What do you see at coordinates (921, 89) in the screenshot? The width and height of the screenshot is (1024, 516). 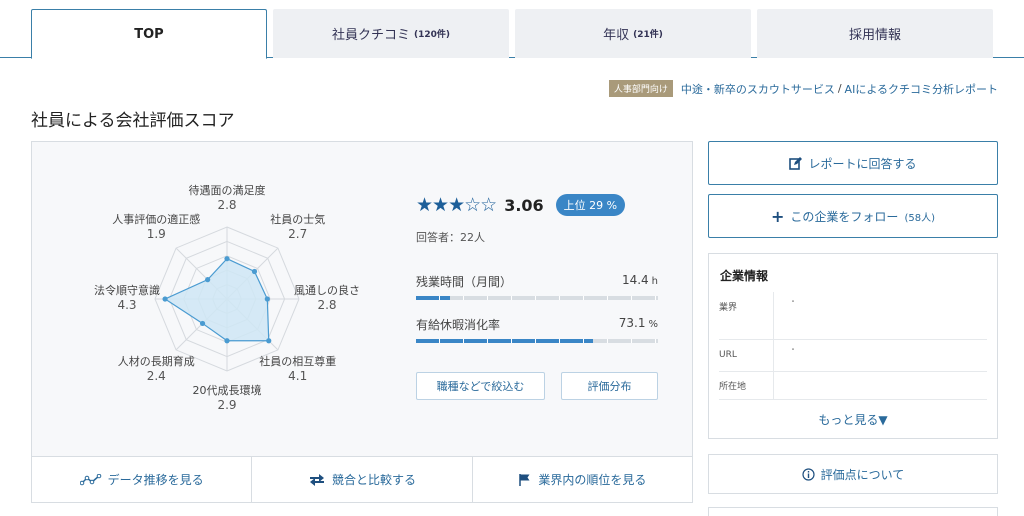 I see `ai-report-link: AIによるクチコミ分析レポート` at bounding box center [921, 89].